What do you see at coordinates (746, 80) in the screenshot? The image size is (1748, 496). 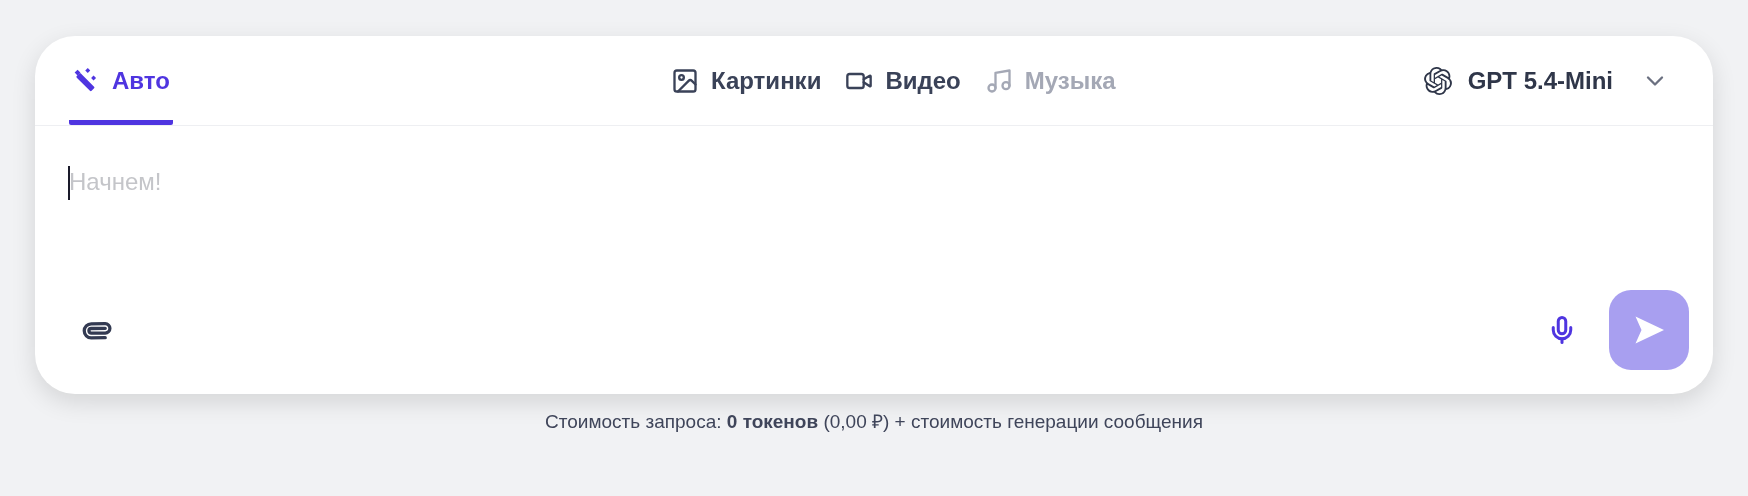 I see `mode-tab: Картинки` at bounding box center [746, 80].